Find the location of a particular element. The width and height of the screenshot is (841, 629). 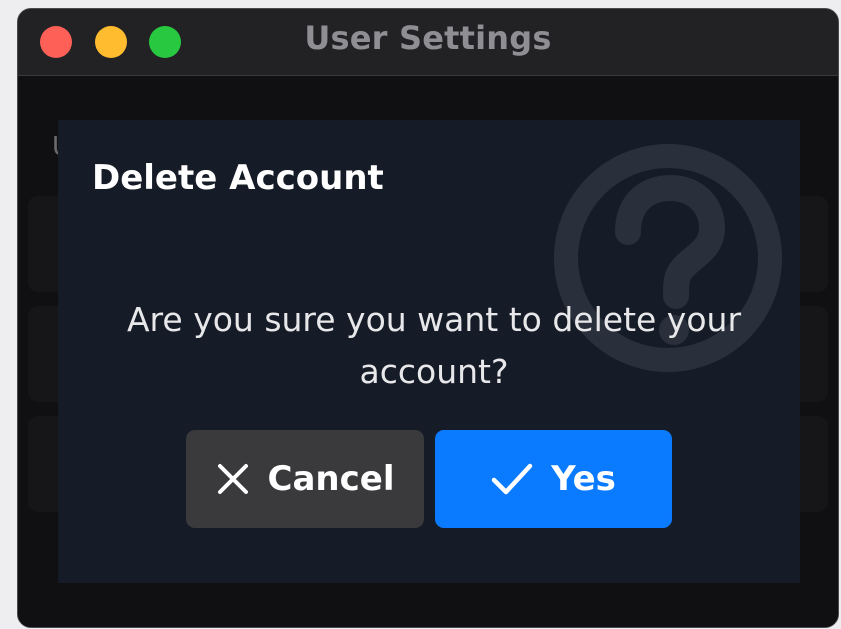

dialog-title: Delete Account is located at coordinates (238, 178).